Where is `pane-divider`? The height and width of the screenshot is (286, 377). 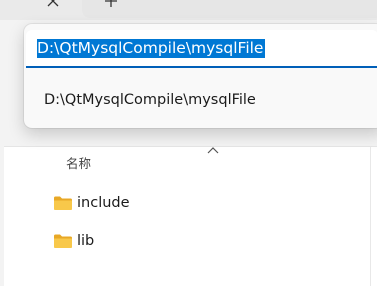
pane-divider is located at coordinates (370, 216).